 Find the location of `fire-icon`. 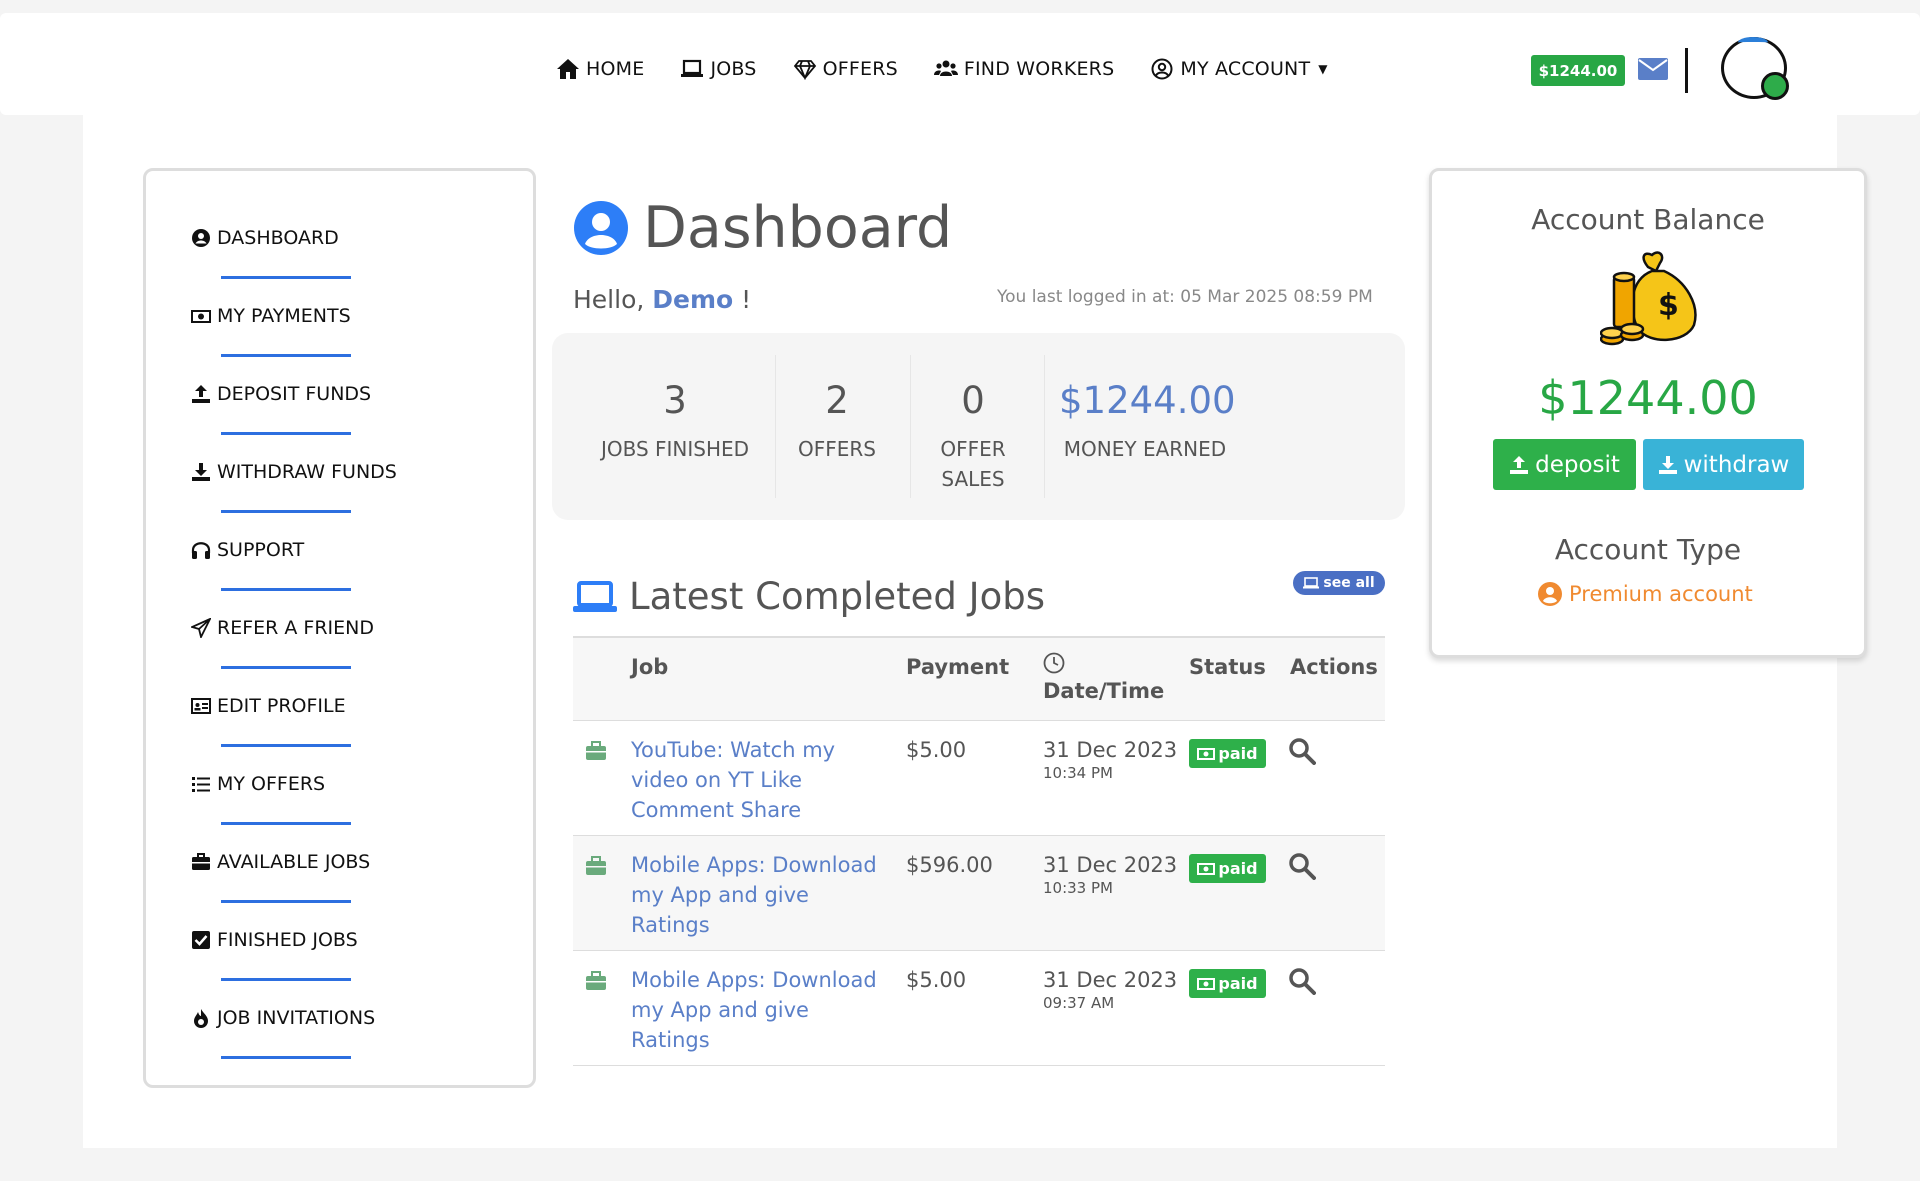

fire-icon is located at coordinates (201, 1018).